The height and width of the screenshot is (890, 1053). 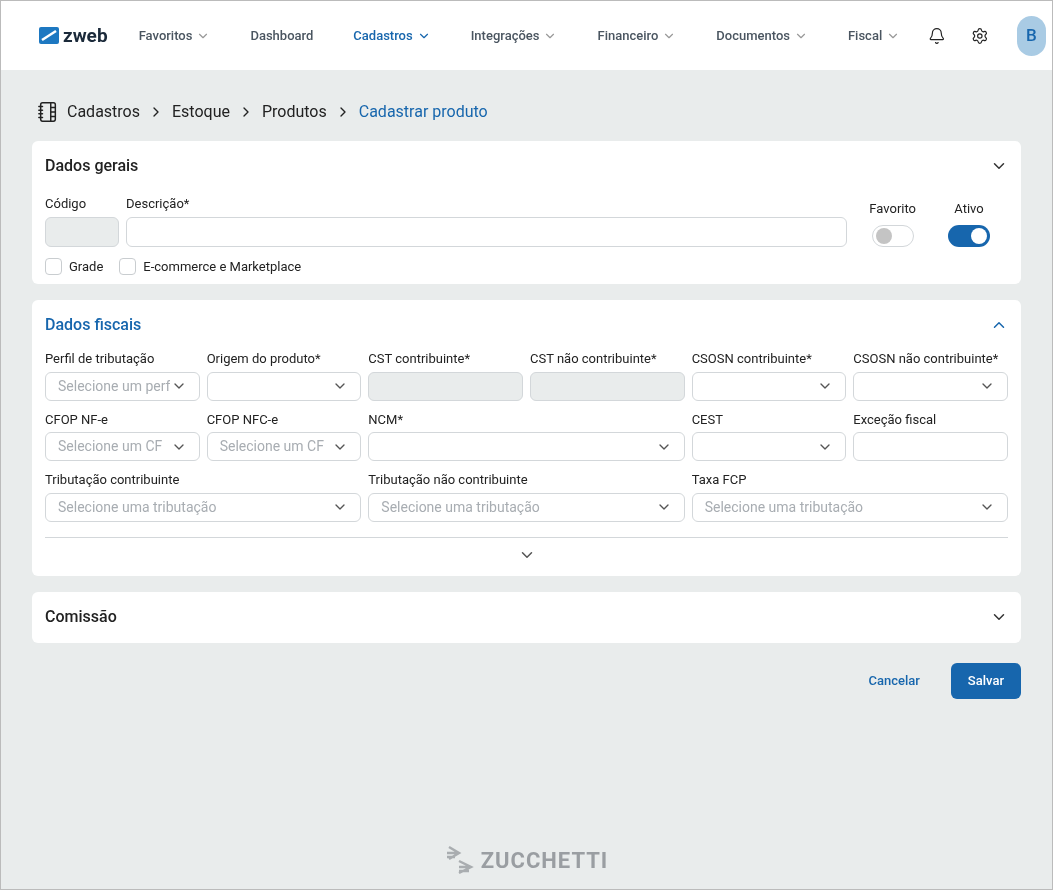 What do you see at coordinates (201, 112) in the screenshot?
I see `breadcrumb-item: Estoque` at bounding box center [201, 112].